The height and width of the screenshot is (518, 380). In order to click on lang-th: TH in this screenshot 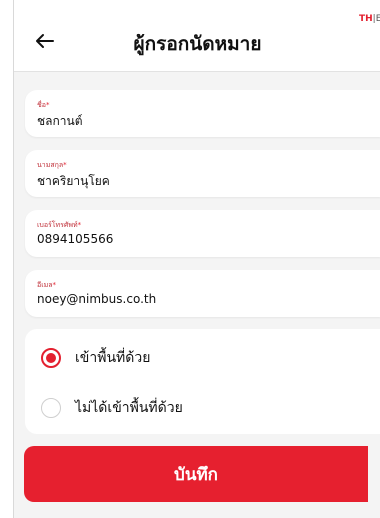, I will do `click(366, 19)`.